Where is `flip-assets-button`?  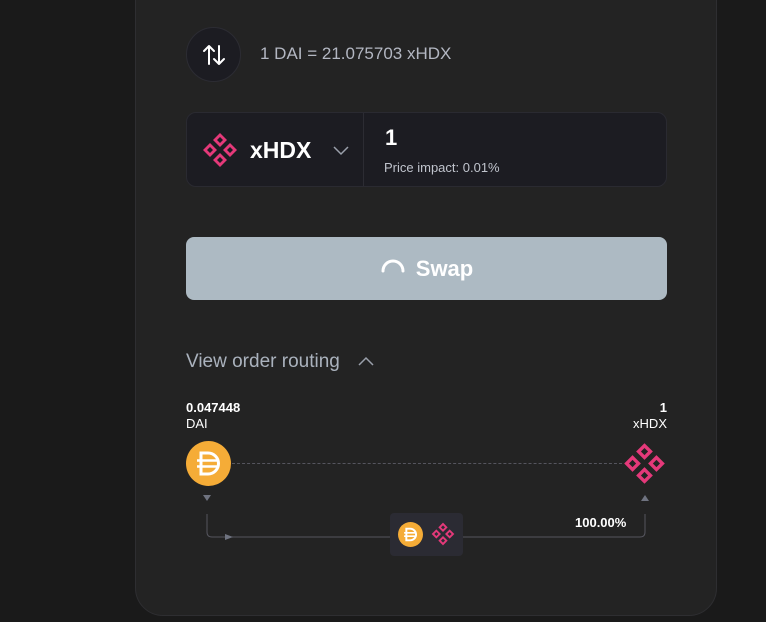
flip-assets-button is located at coordinates (213, 54).